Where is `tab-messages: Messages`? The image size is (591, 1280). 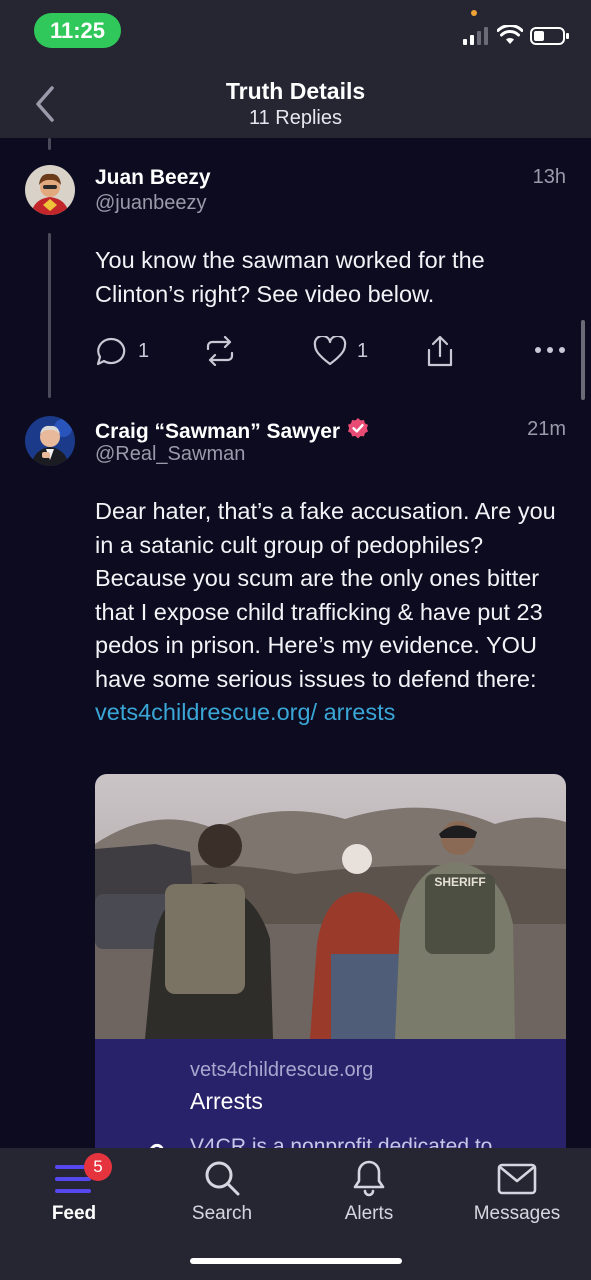 tab-messages: Messages is located at coordinates (517, 1193).